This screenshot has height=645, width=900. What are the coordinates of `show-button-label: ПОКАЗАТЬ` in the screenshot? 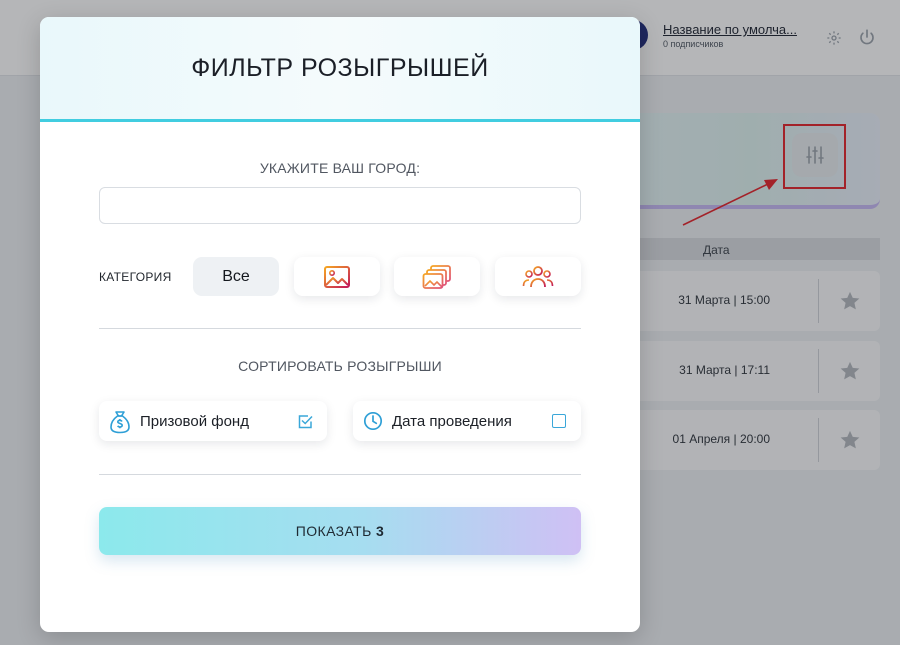 It's located at (333, 531).